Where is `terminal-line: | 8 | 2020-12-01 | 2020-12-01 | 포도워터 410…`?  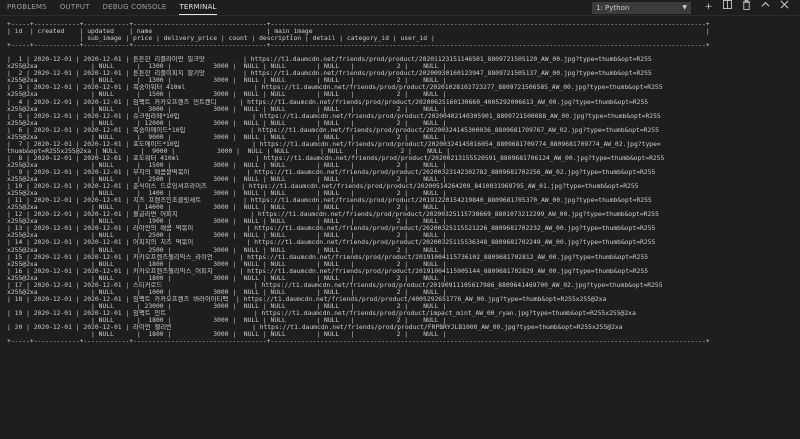
terminal-line: | 8 | 2020-12-01 | 2020-12-01 | 포도워터 410… is located at coordinates (336, 158).